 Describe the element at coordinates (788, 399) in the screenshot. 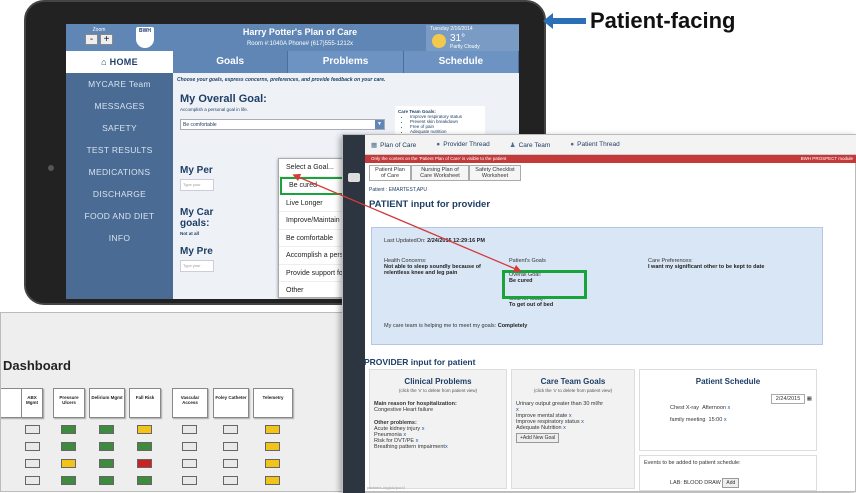

I see `schedule-date-input: 2/24/2015` at that location.